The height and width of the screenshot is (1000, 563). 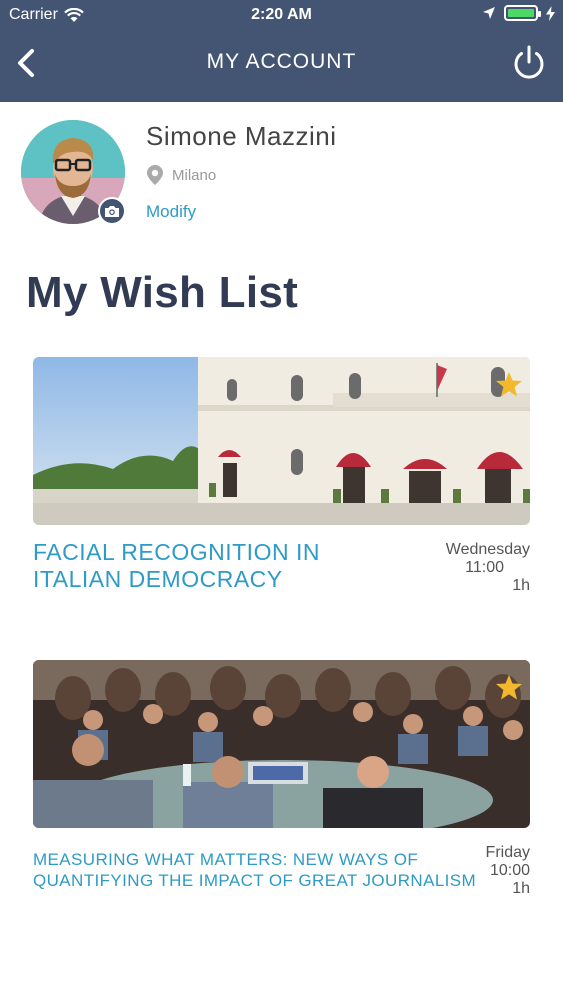 I want to click on event-schedule-2: Friday 10:00 1h, so click(x=508, y=871).